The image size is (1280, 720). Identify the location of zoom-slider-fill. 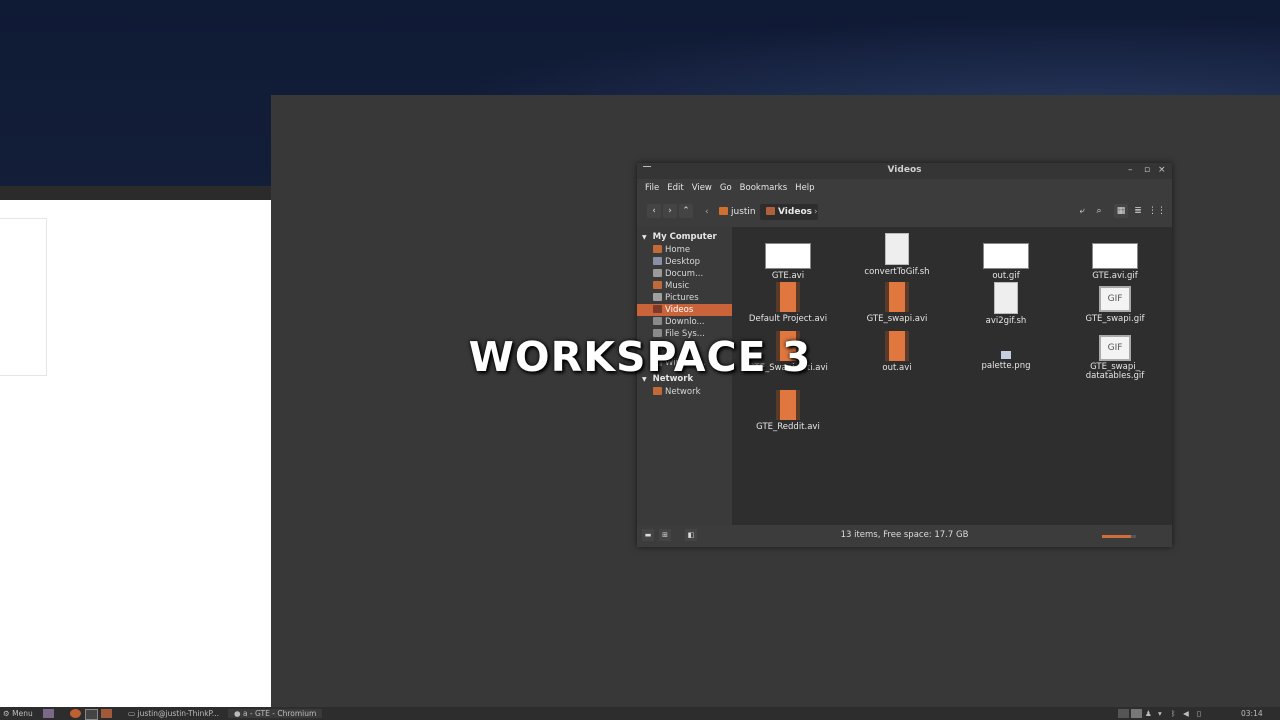
(1116, 536).